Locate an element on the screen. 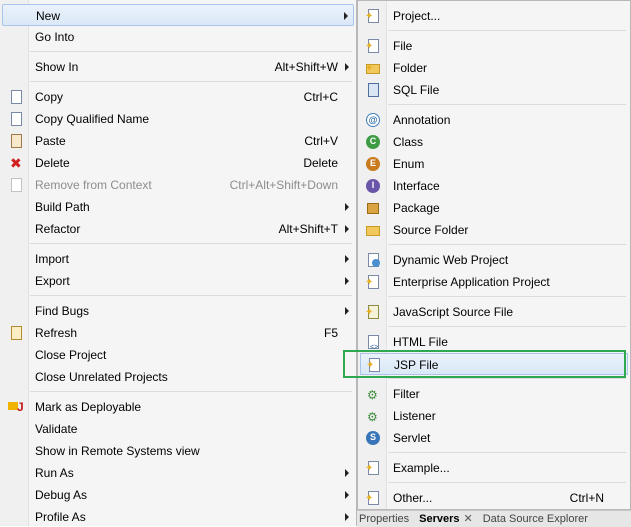 This screenshot has width=631, height=527. submenu-item-enterprise-application-project: ✦ Enterprise Application Project is located at coordinates (494, 282).